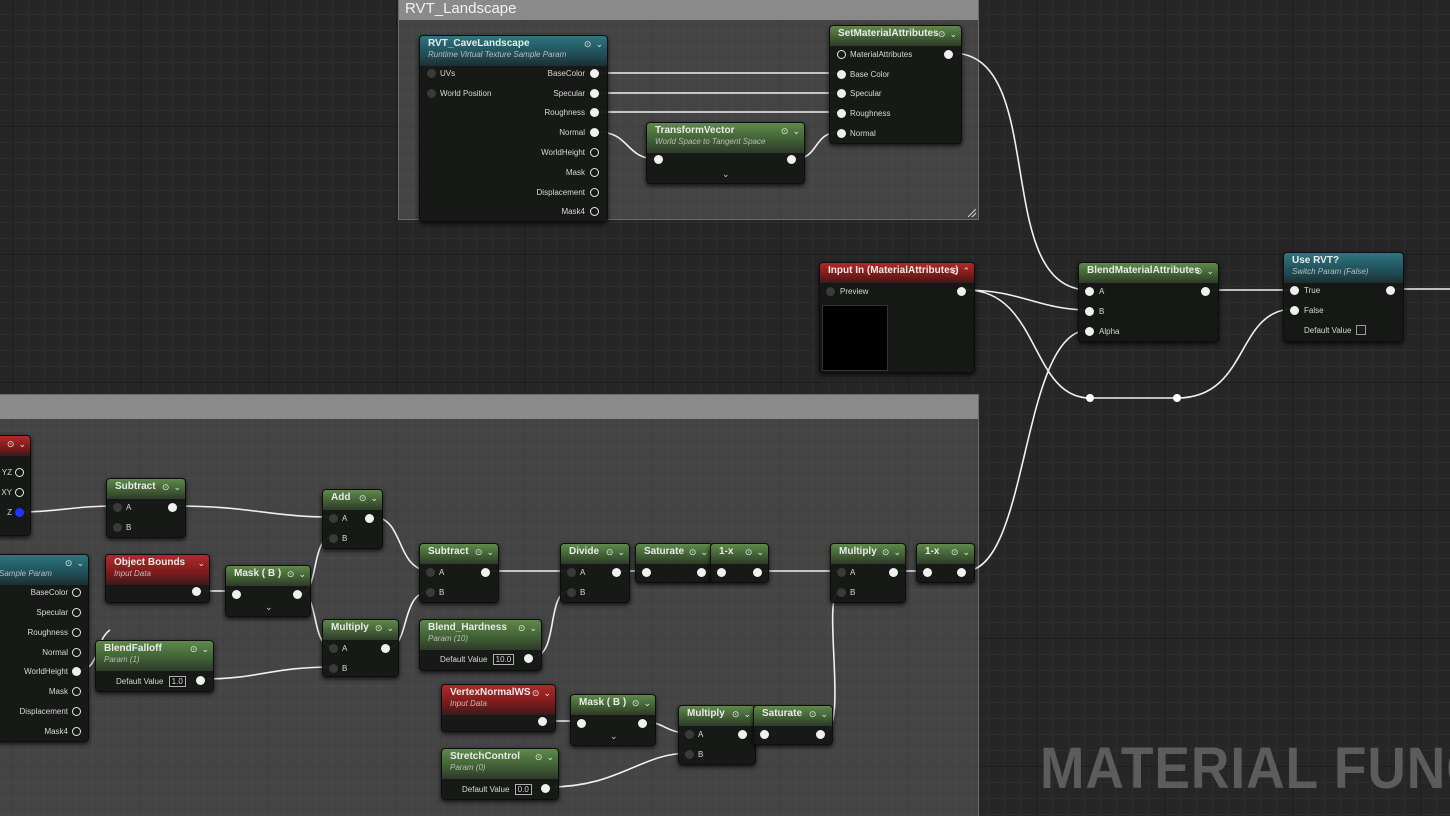  I want to click on node-header: Input In (MaterialAttributes) ⊙ ⌃, so click(897, 273).